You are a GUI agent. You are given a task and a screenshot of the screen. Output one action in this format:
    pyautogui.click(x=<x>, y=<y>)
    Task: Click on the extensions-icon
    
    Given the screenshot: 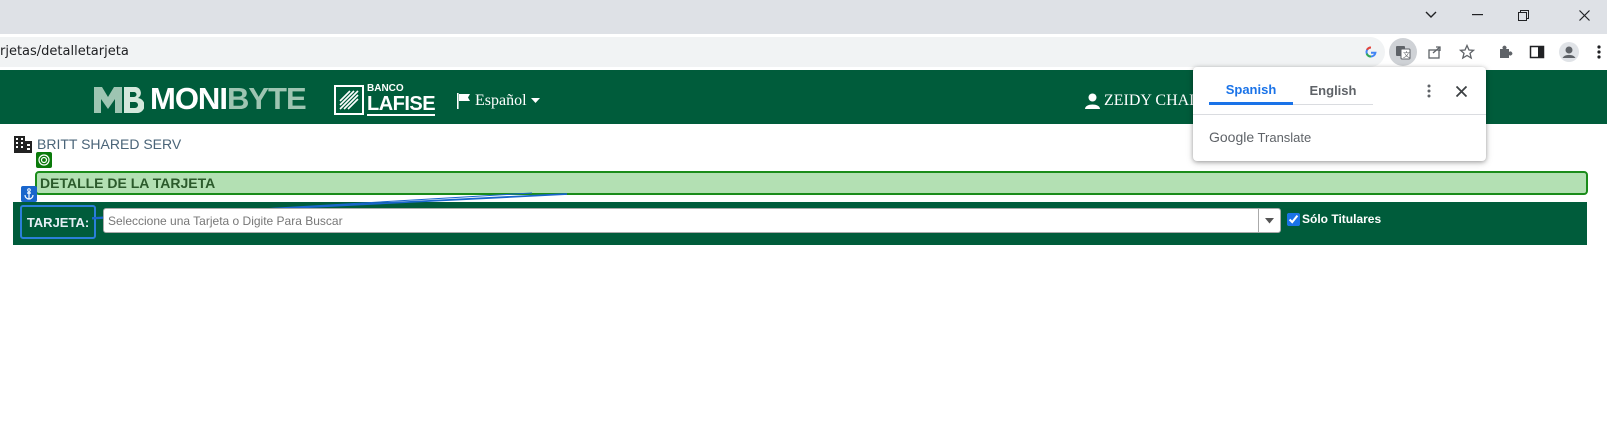 What is the action you would take?
    pyautogui.click(x=1505, y=52)
    